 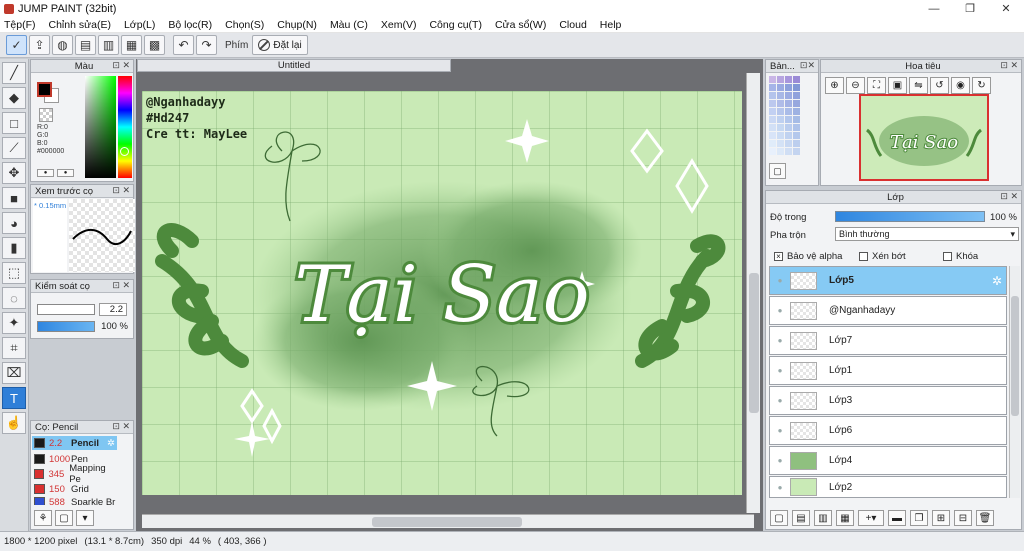 I want to click on layer-row-lop4: ● Lớp4, so click(x=888, y=460).